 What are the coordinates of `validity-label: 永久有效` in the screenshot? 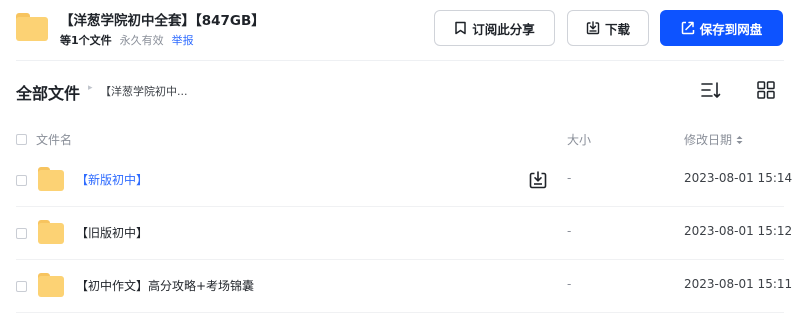 It's located at (141, 40).